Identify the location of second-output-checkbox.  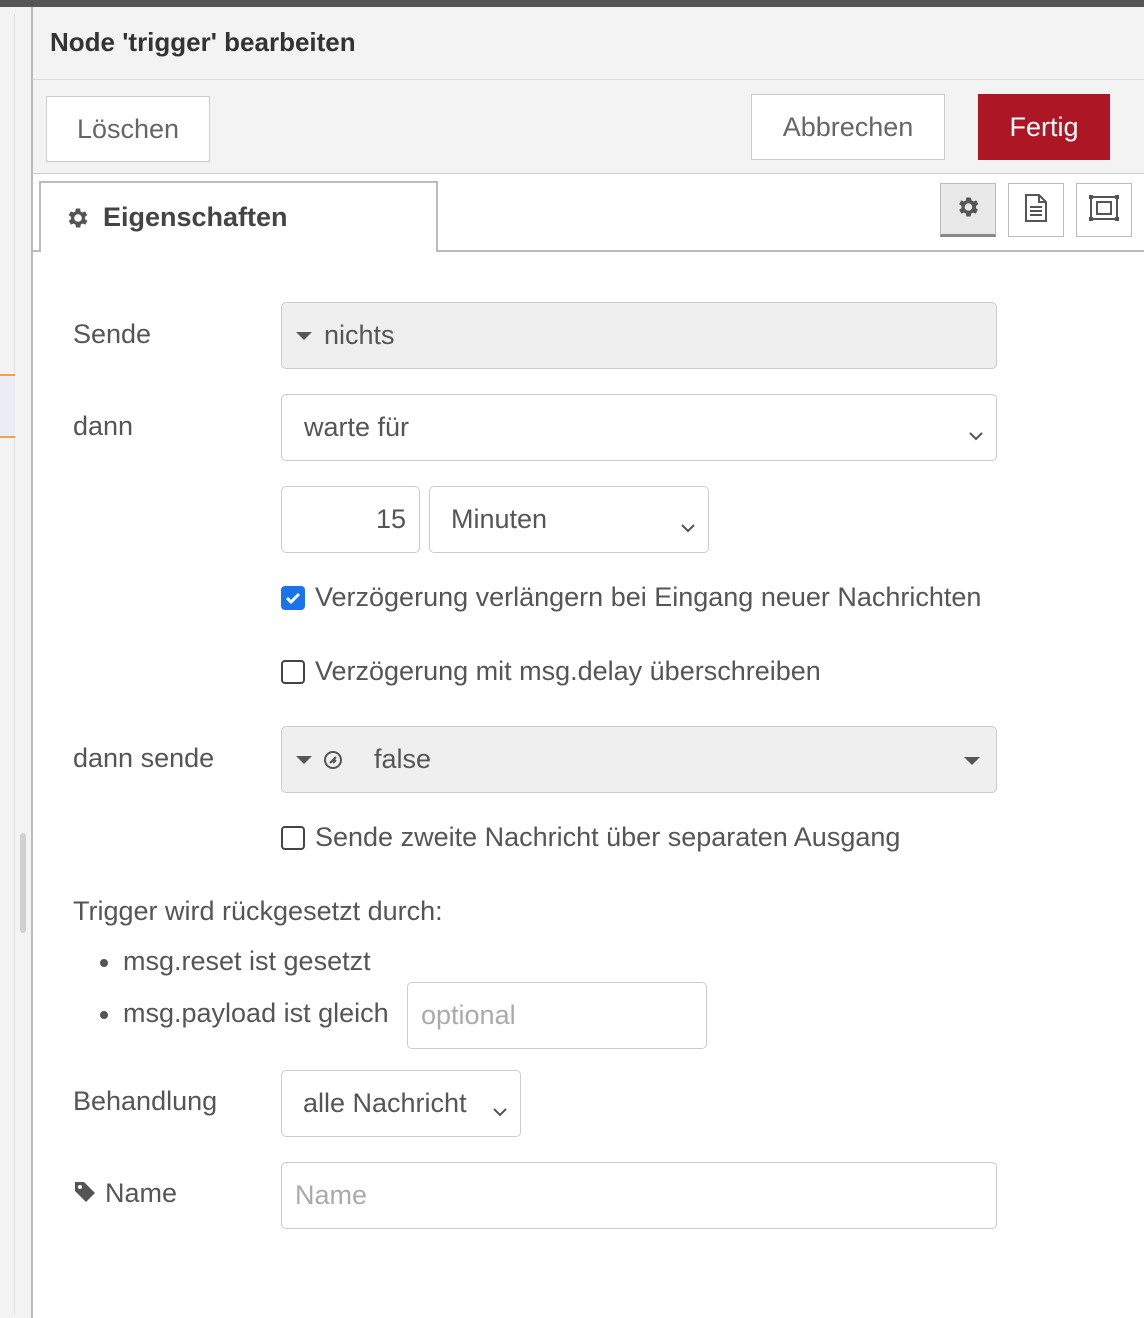
(293, 838).